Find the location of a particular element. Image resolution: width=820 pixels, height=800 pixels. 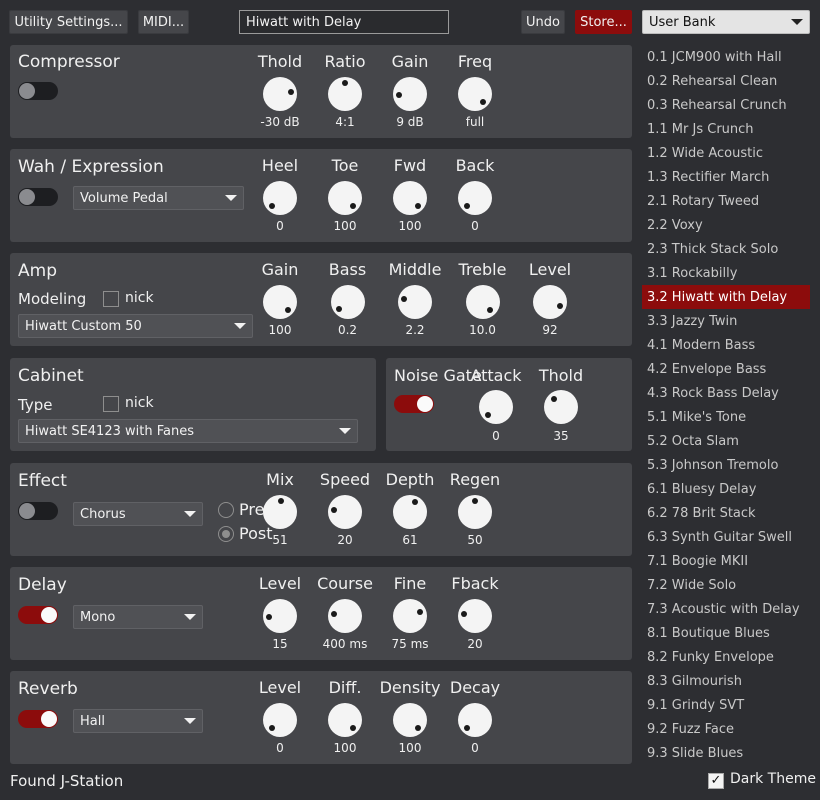

reverb-title: Reverb is located at coordinates (48, 689).